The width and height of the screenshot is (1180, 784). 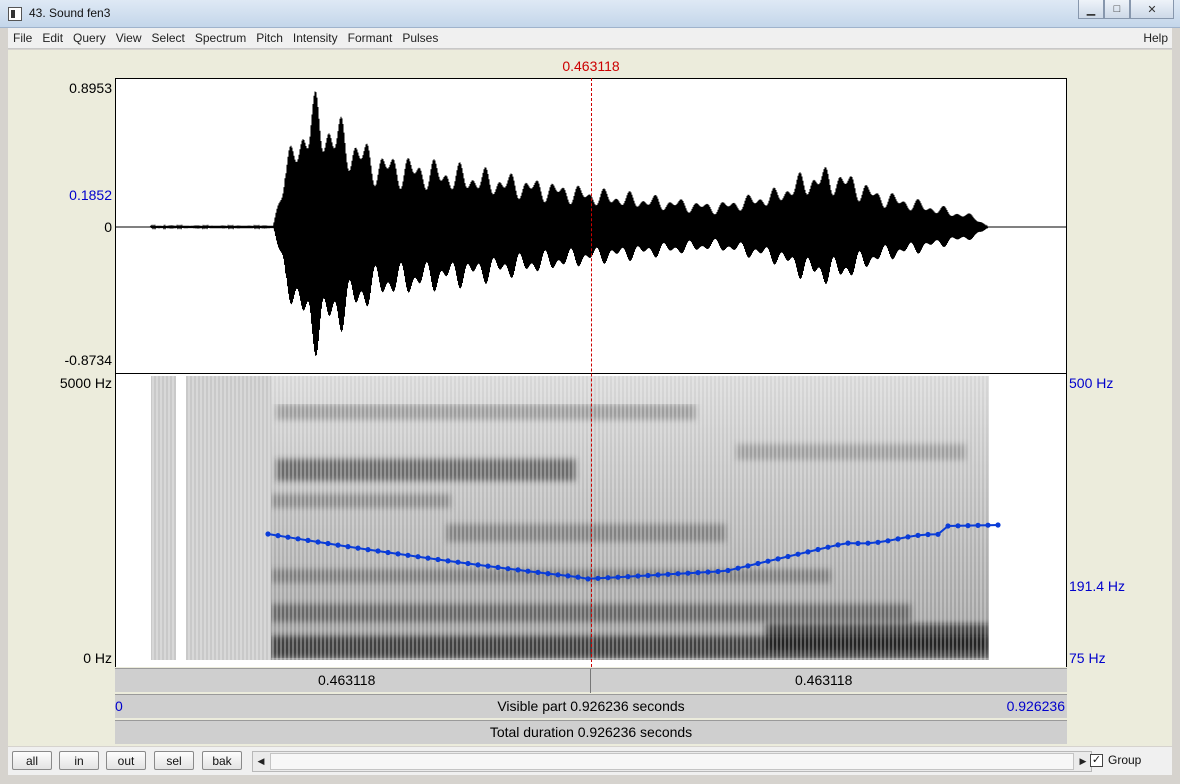 I want to click on pitch-value-label: 191.4 Hz, so click(x=1097, y=586).